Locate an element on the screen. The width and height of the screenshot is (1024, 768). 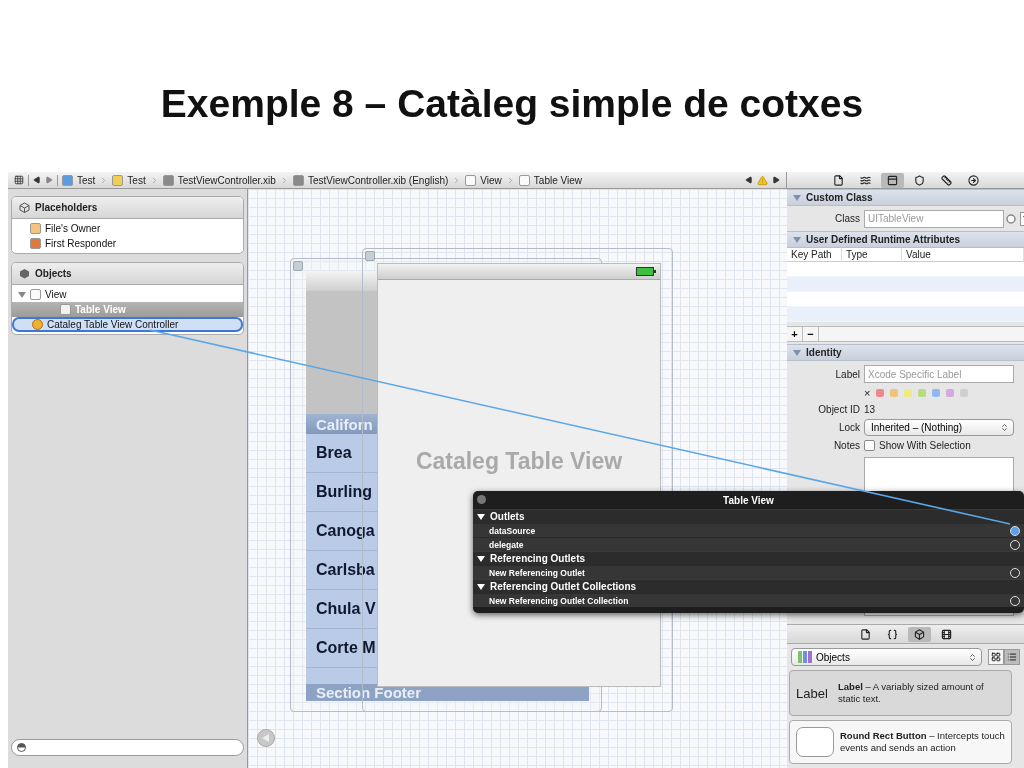
list-view-button is located at coordinates (1012, 657).